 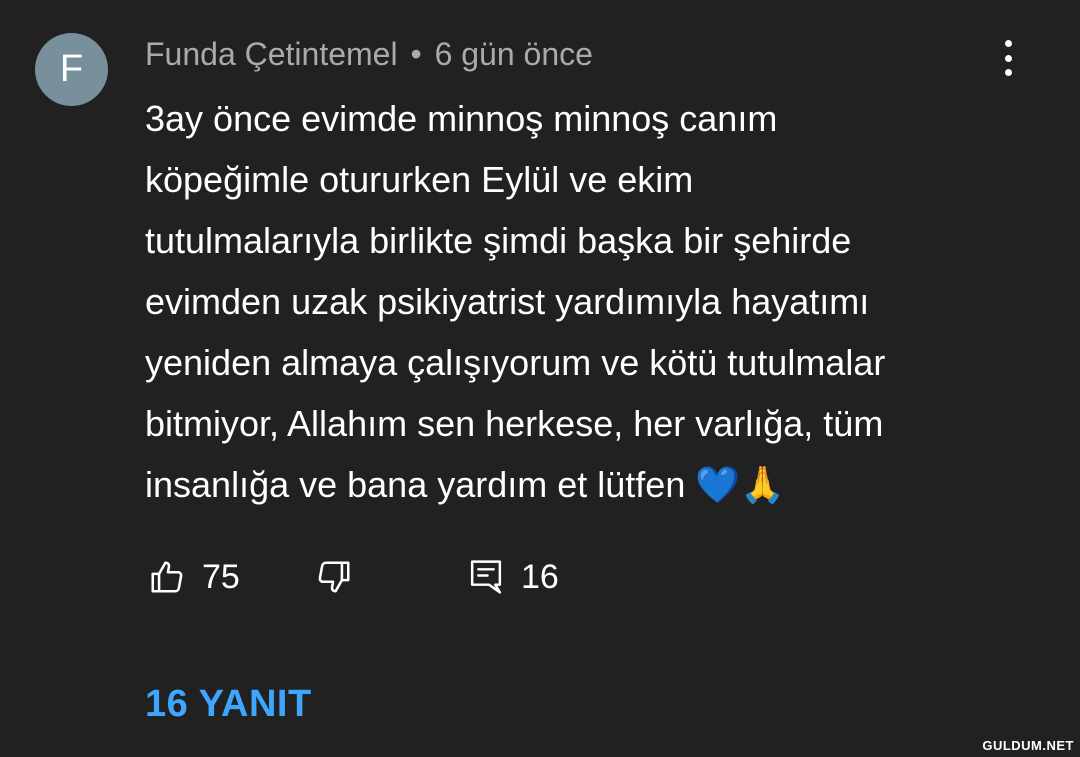 What do you see at coordinates (395, 577) in the screenshot?
I see `comment-actions: 75 16` at bounding box center [395, 577].